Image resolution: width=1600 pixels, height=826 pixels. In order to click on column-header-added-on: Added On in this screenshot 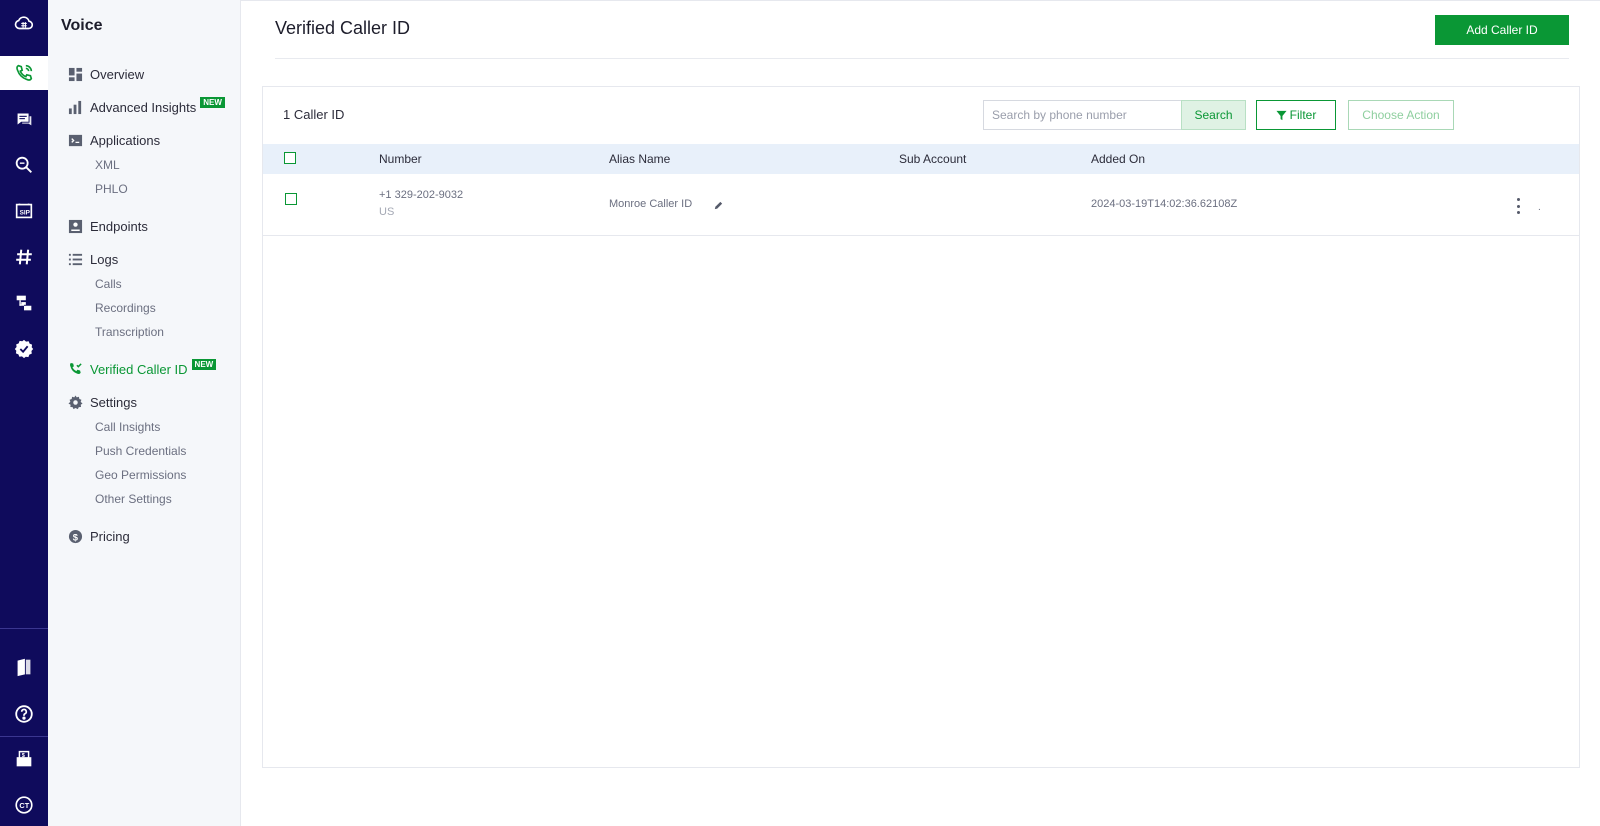, I will do `click(1118, 159)`.